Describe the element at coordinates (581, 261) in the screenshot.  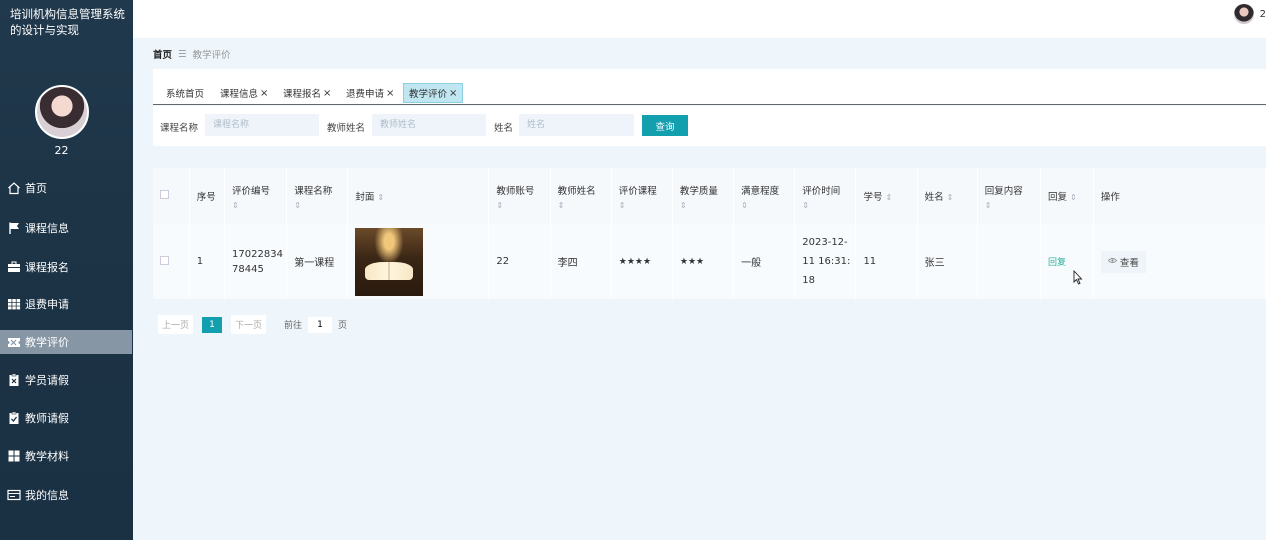
I see `cell-teacher-name: 李四` at that location.